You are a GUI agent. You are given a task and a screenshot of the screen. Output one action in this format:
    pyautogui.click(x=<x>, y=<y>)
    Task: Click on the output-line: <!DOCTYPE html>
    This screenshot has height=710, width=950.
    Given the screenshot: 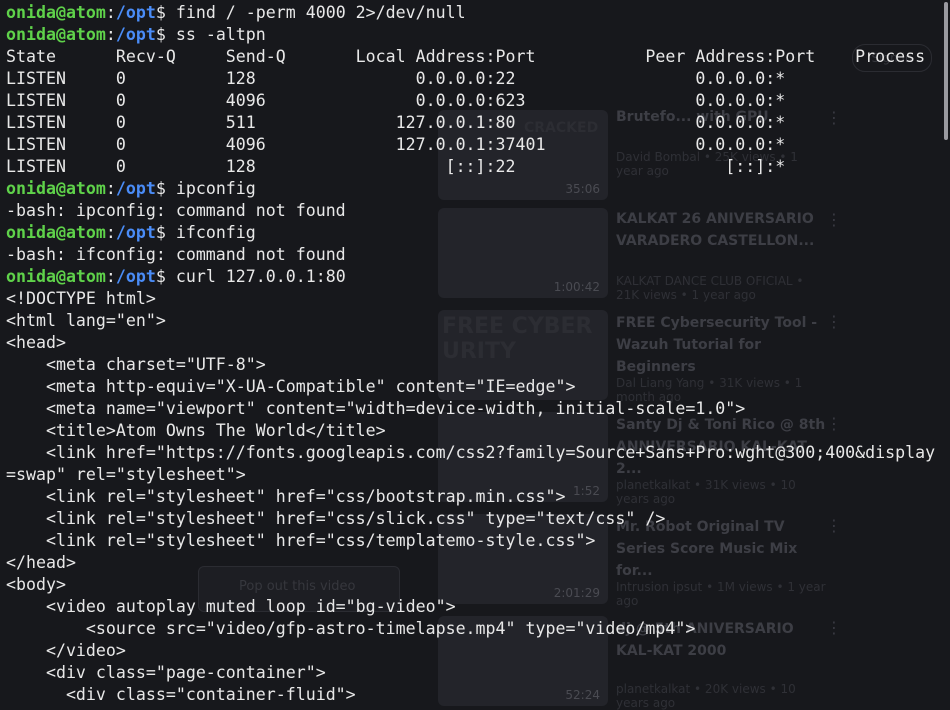 What is the action you would take?
    pyautogui.click(x=81, y=298)
    